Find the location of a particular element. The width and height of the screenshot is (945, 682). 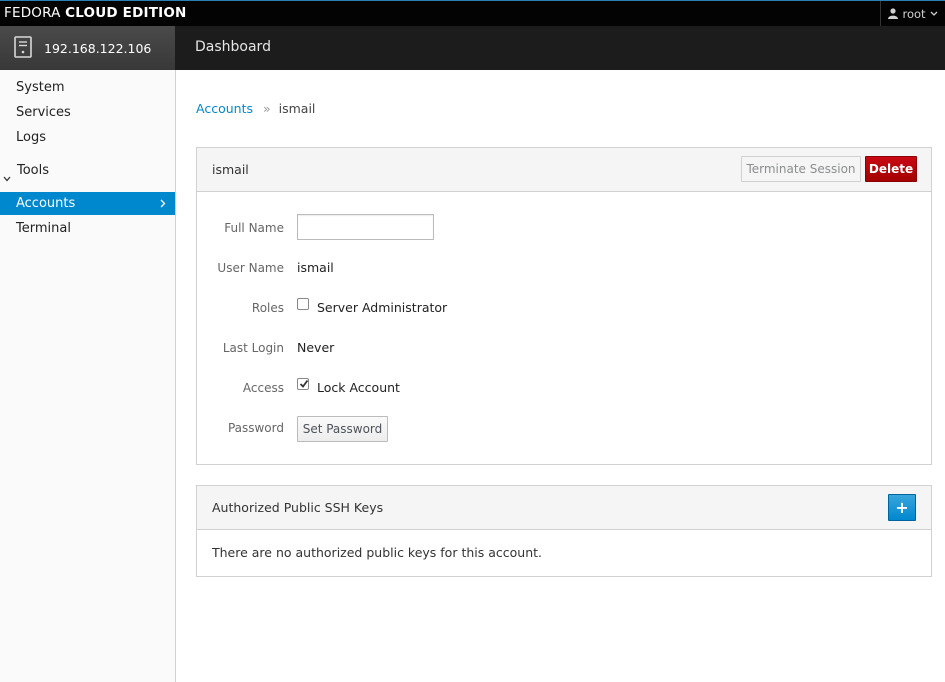

ssh-keys-panel-title: Authorized Public SSH Keys is located at coordinates (298, 507).